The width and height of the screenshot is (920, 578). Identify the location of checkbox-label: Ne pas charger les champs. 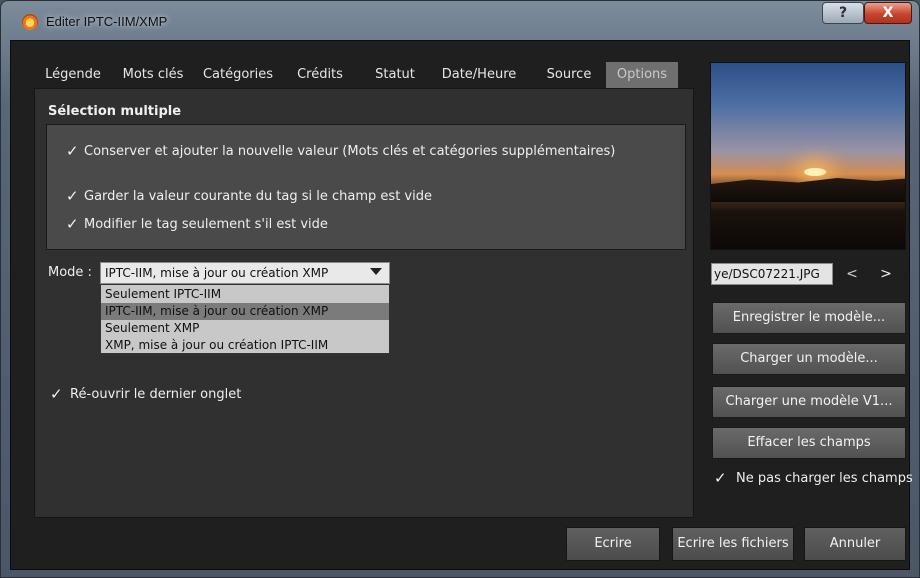
(824, 478).